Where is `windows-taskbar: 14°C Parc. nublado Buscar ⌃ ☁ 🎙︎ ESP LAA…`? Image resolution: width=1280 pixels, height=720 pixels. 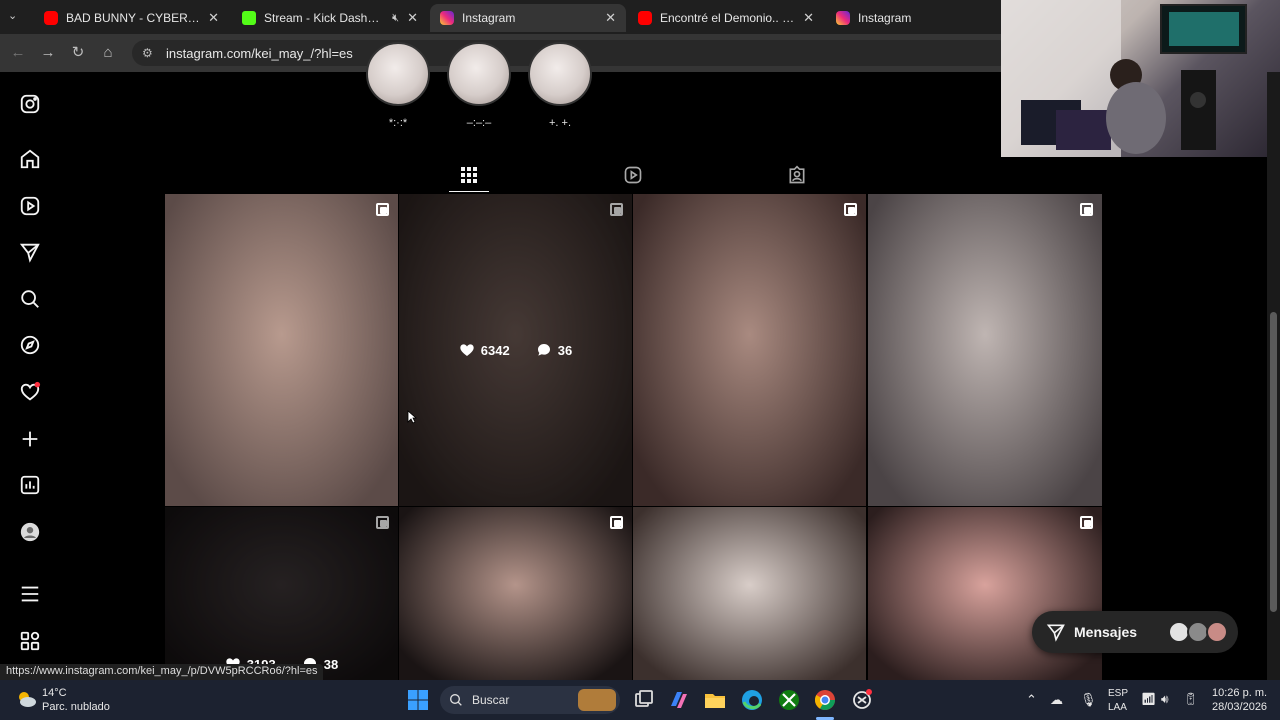 windows-taskbar: 14°C Parc. nublado Buscar ⌃ ☁ 🎙︎ ESP LAA… is located at coordinates (640, 700).